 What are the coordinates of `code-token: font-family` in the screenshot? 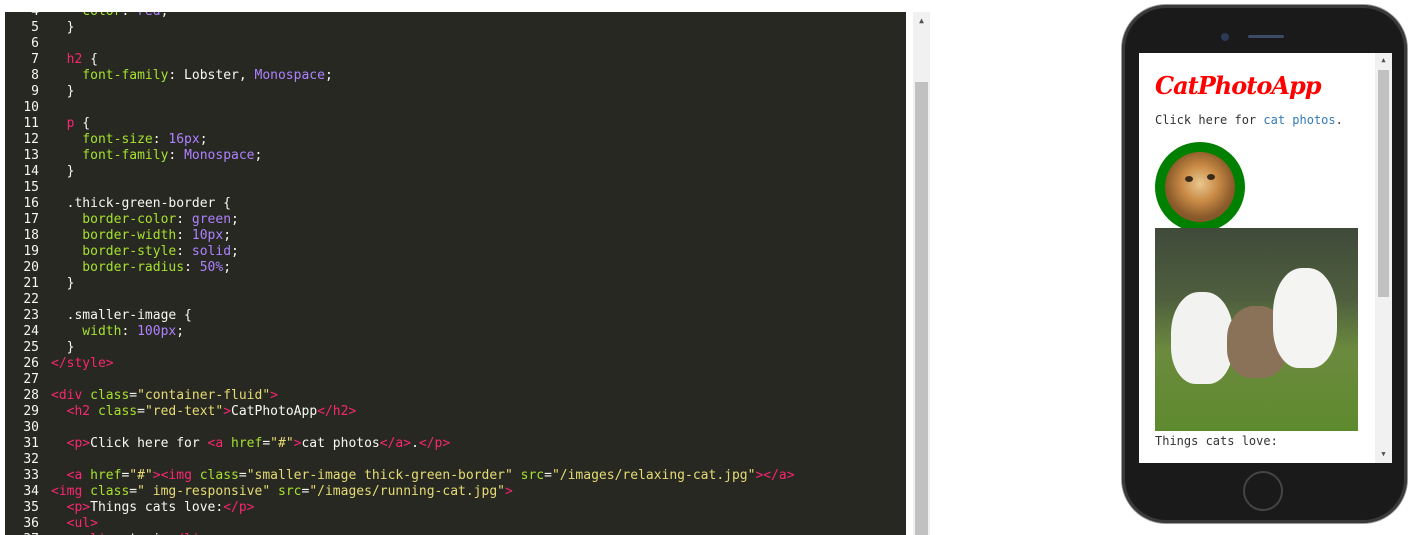 It's located at (110, 155).